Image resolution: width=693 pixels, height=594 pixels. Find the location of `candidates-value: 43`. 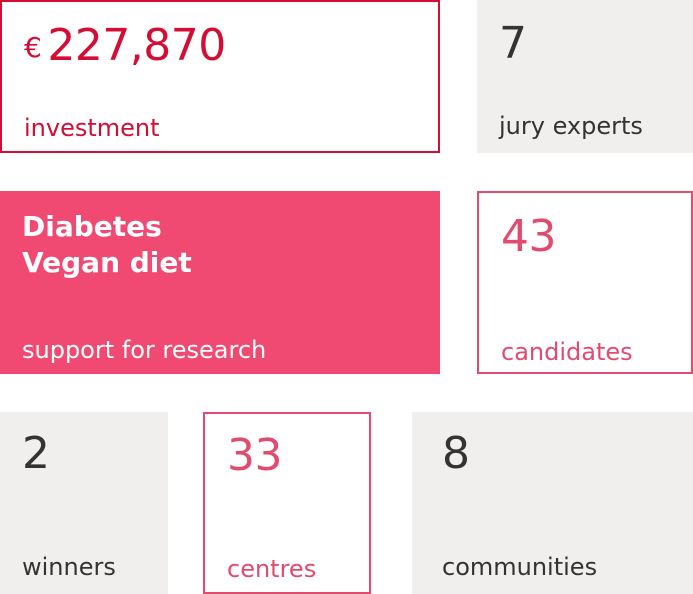

candidates-value: 43 is located at coordinates (529, 236).